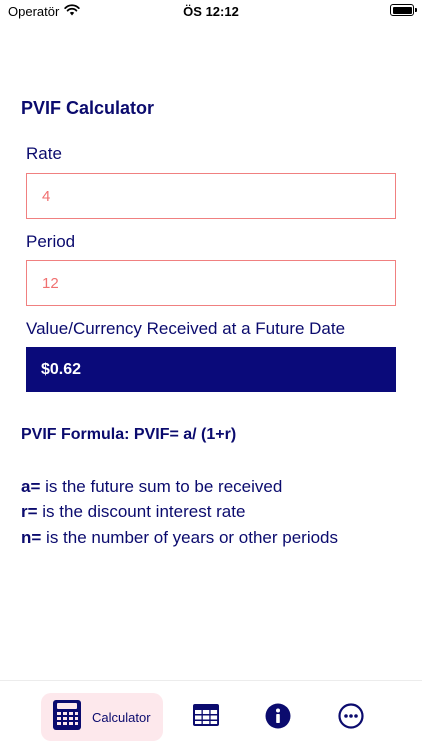  Describe the element at coordinates (44, 153) in the screenshot. I see `rate-label: Rate` at that location.